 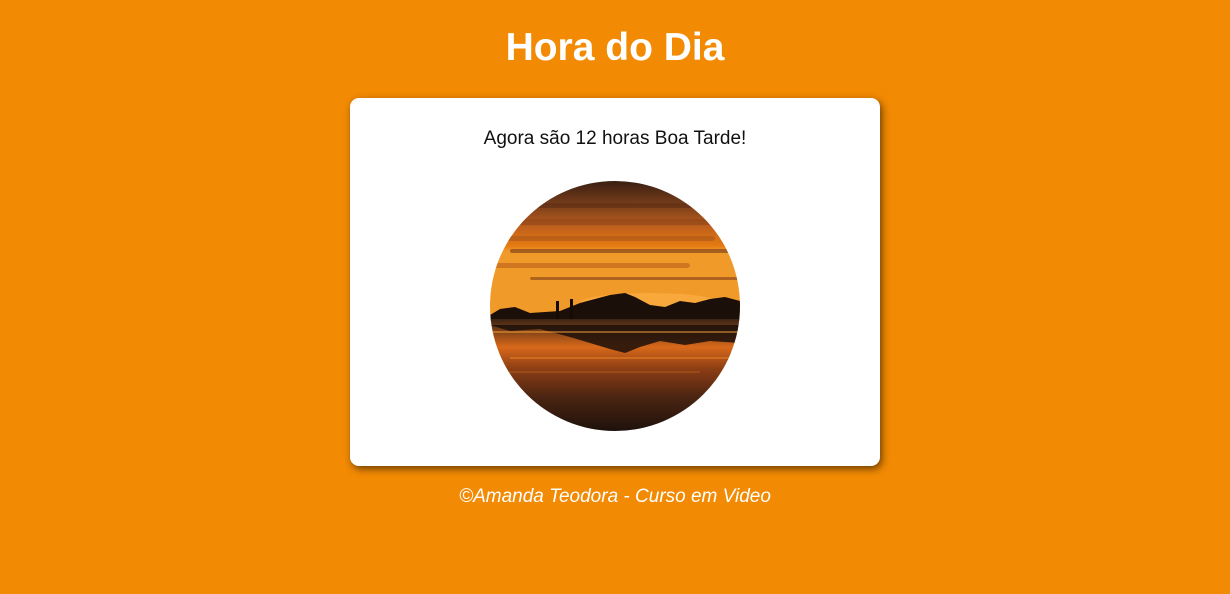 What do you see at coordinates (615, 138) in the screenshot?
I see `greeting-message: Agora são 12 horas Boa Tarde!` at bounding box center [615, 138].